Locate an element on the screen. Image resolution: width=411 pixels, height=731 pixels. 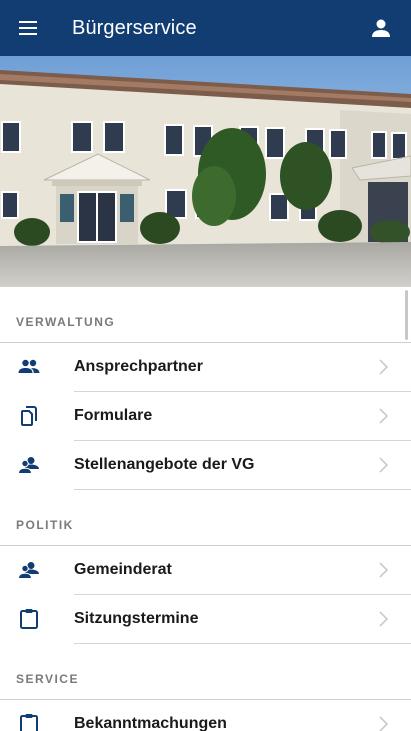
list-item-label: Sitzungstermine is located at coordinates (136, 618).